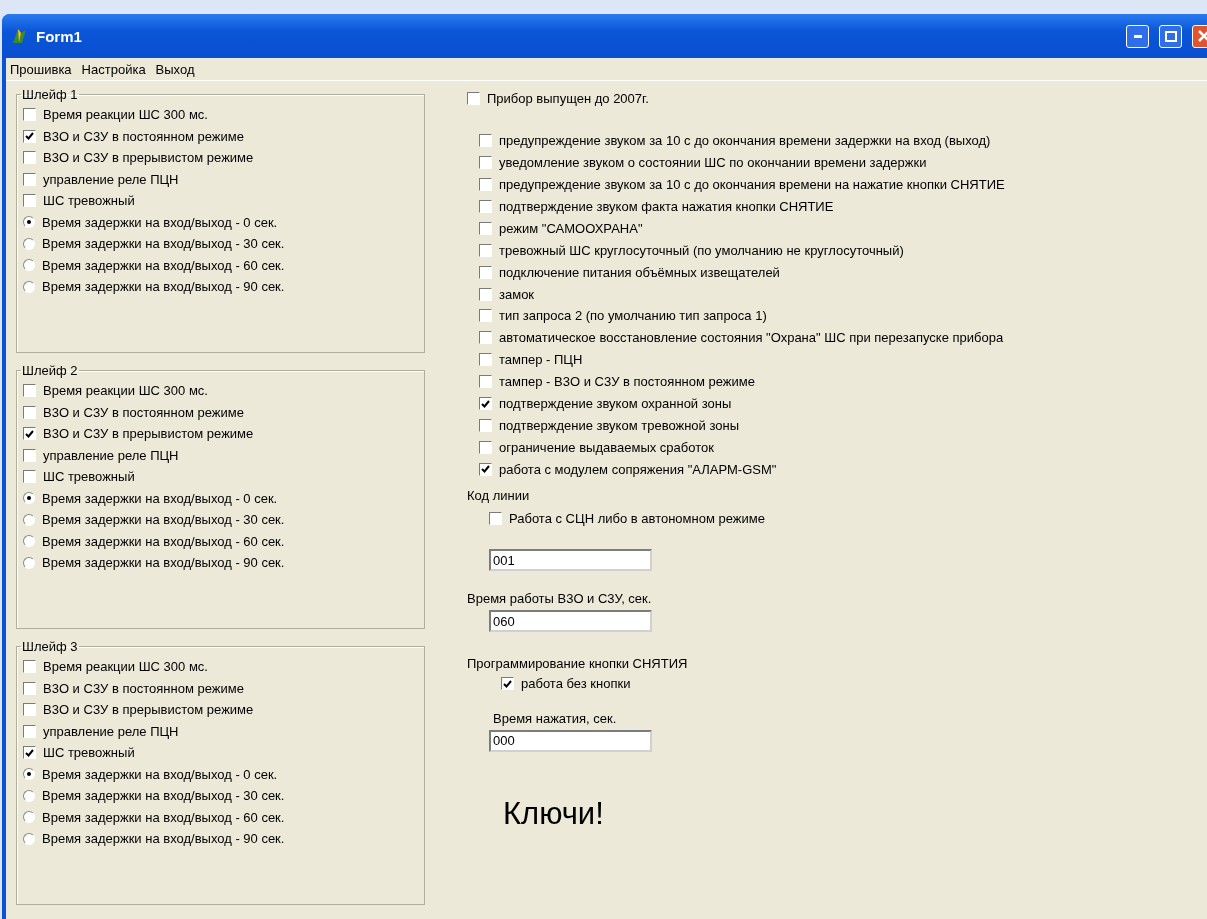 Image resolution: width=1207 pixels, height=919 pixels. What do you see at coordinates (627, 382) in the screenshot?
I see `checkbox-label: тампер - В3О и С3У в постоянном режиме` at bounding box center [627, 382].